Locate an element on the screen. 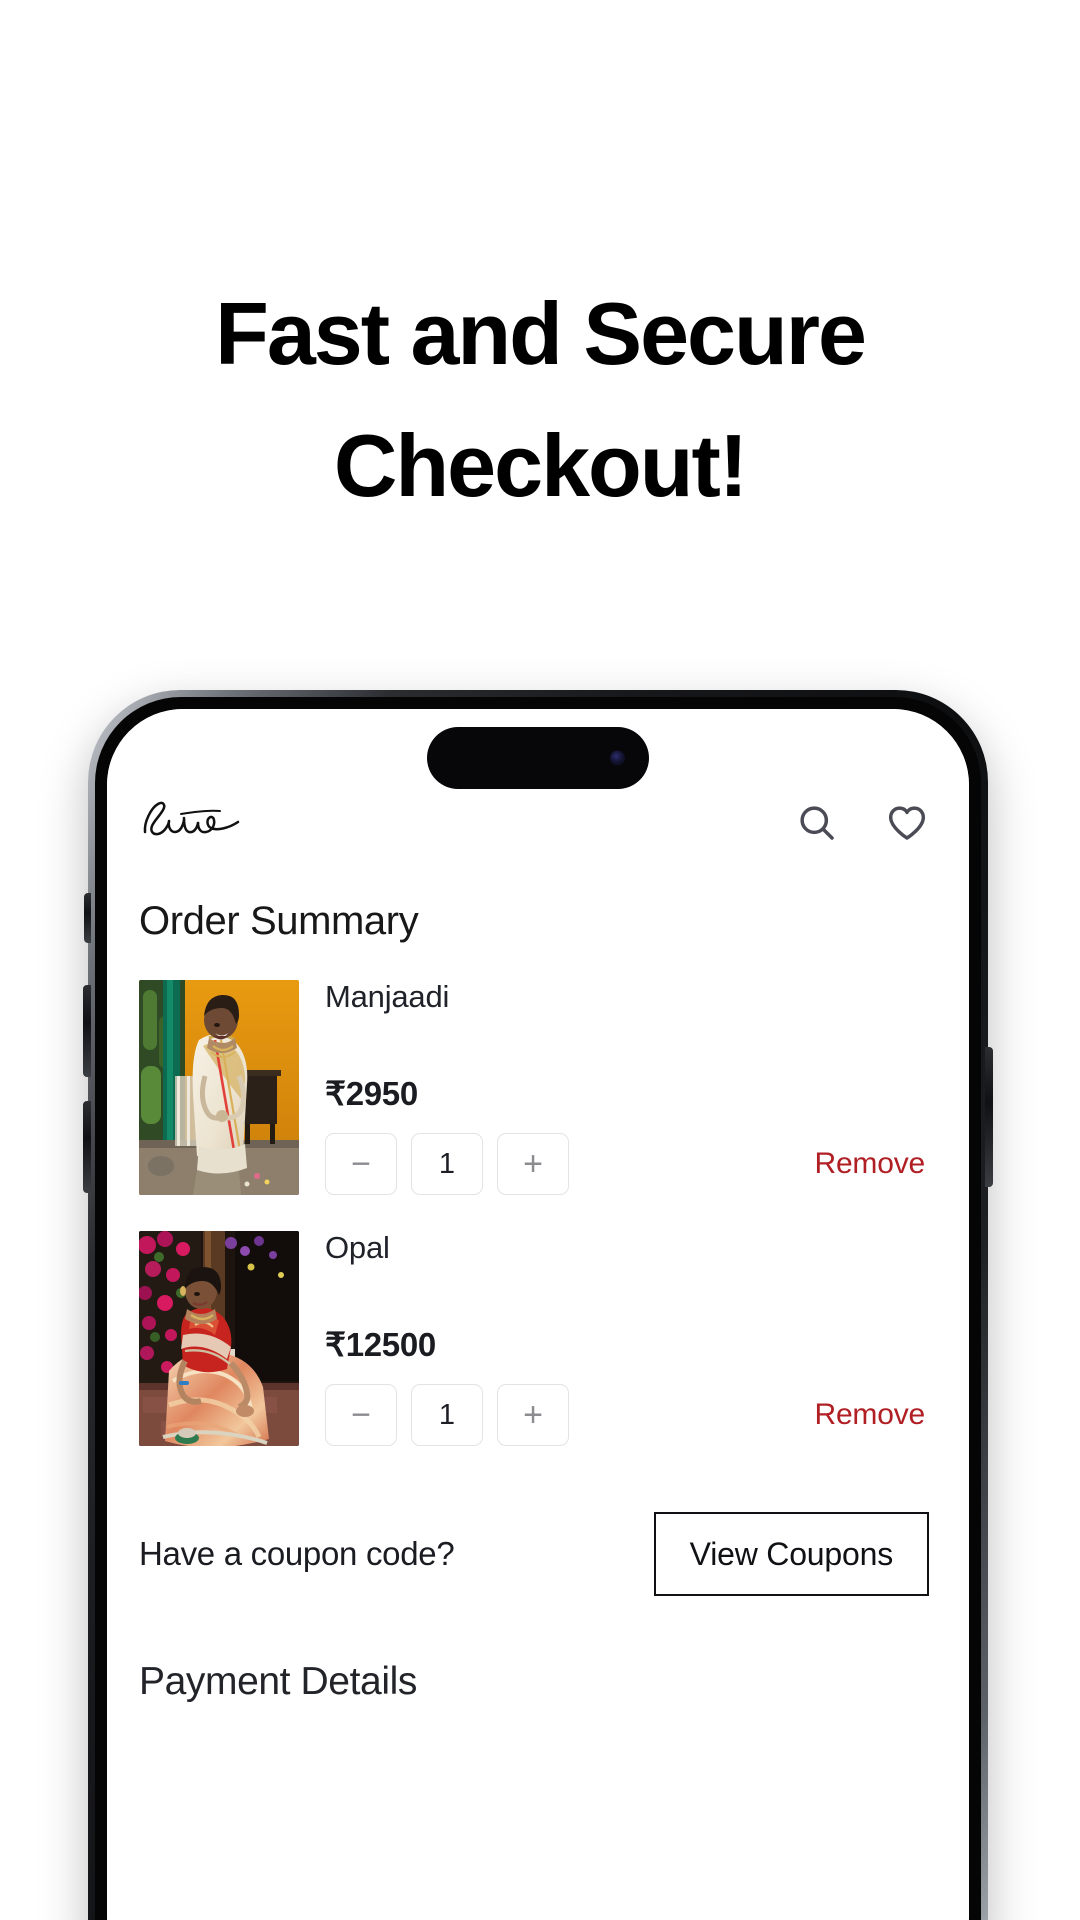 The width and height of the screenshot is (1080, 1920). product-image-opal is located at coordinates (219, 1338).